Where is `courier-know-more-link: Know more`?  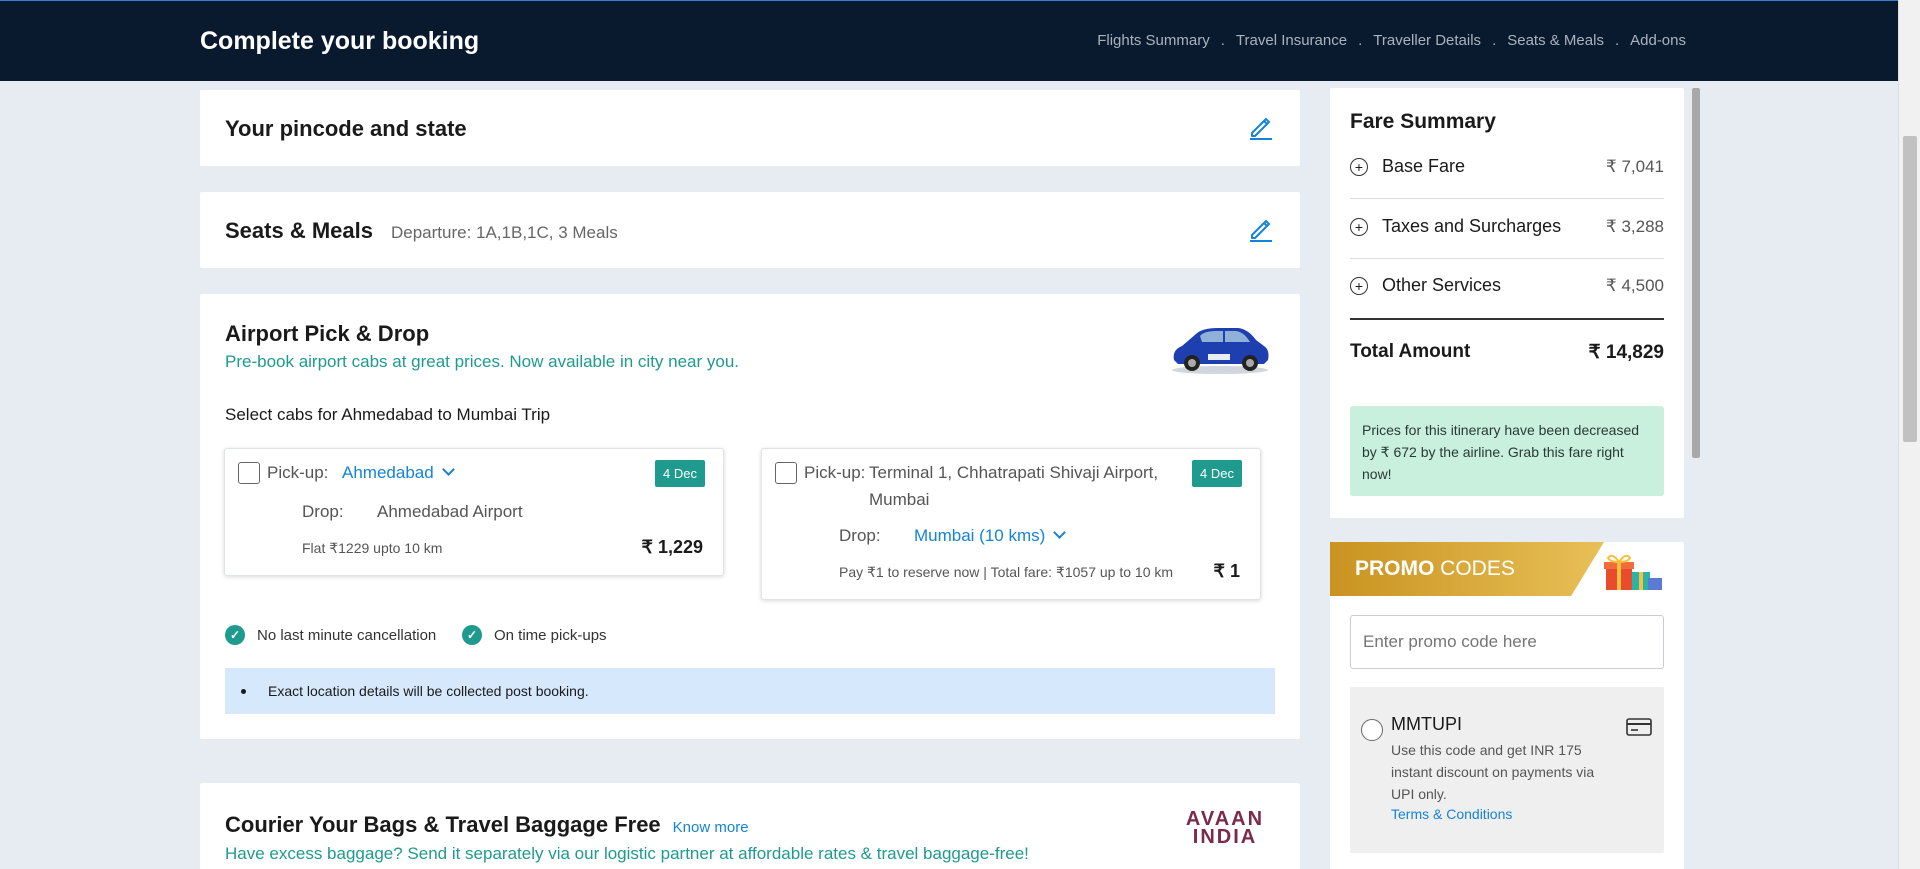 courier-know-more-link: Know more is located at coordinates (711, 827).